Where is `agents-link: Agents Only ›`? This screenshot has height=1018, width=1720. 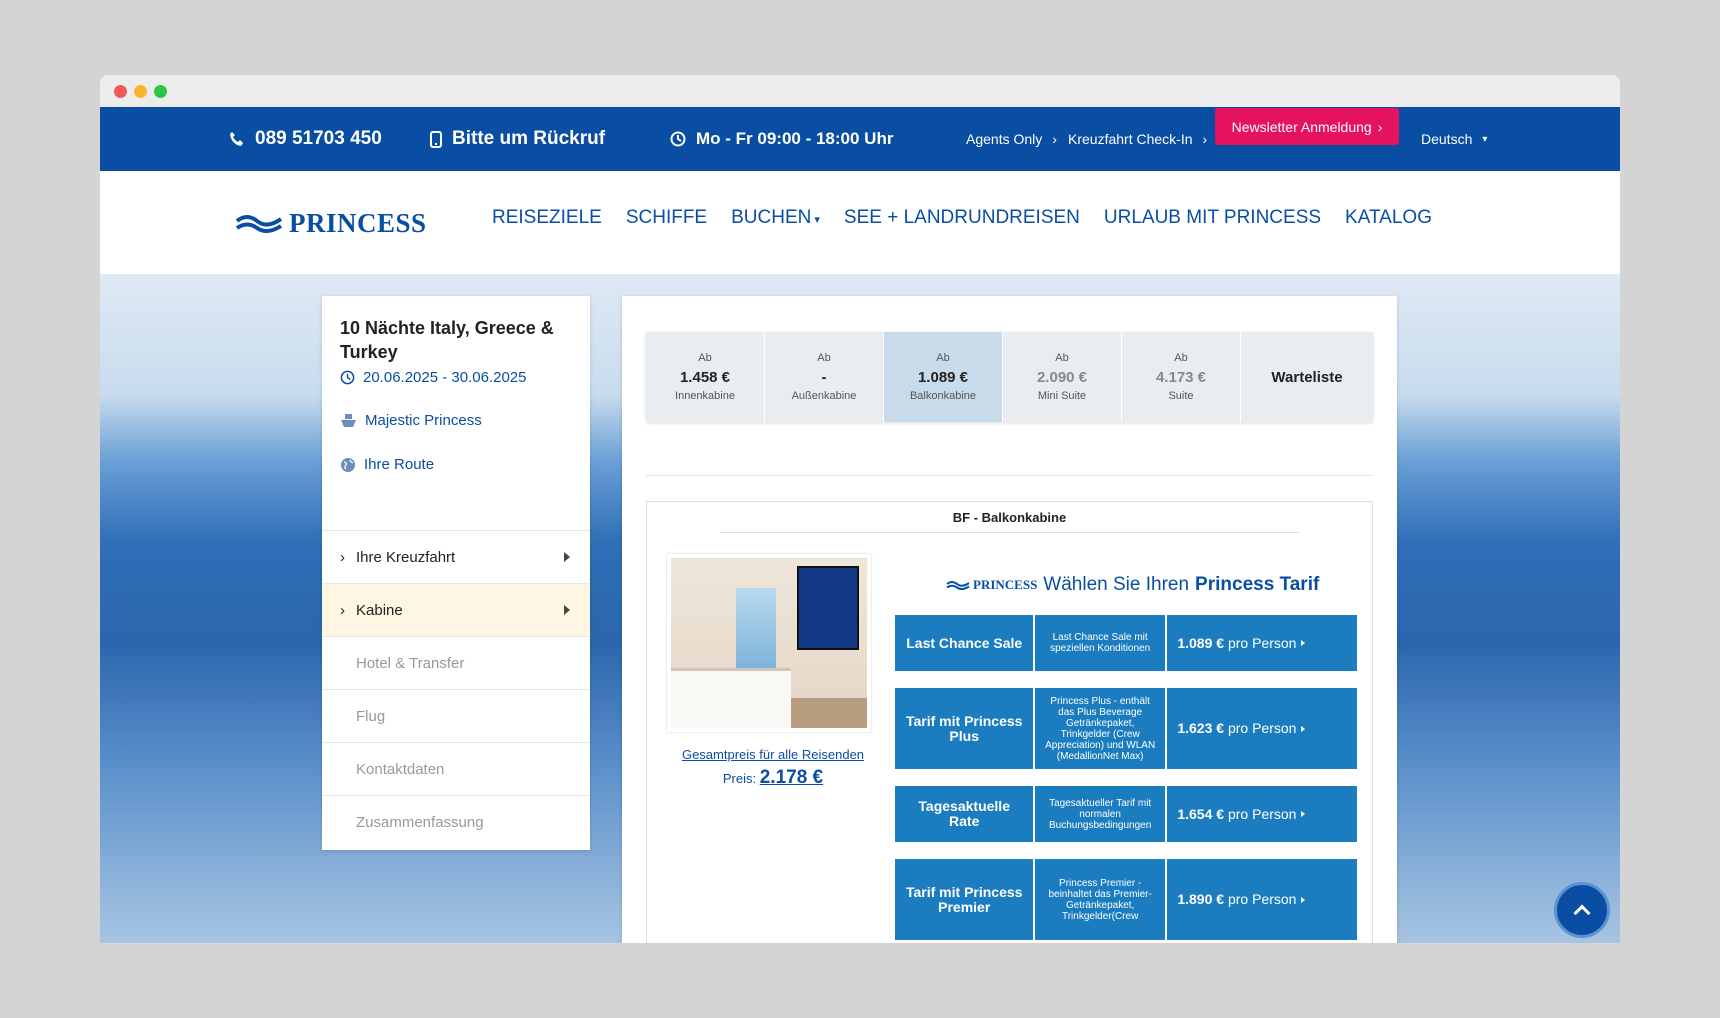
agents-link: Agents Only › is located at coordinates (1011, 139).